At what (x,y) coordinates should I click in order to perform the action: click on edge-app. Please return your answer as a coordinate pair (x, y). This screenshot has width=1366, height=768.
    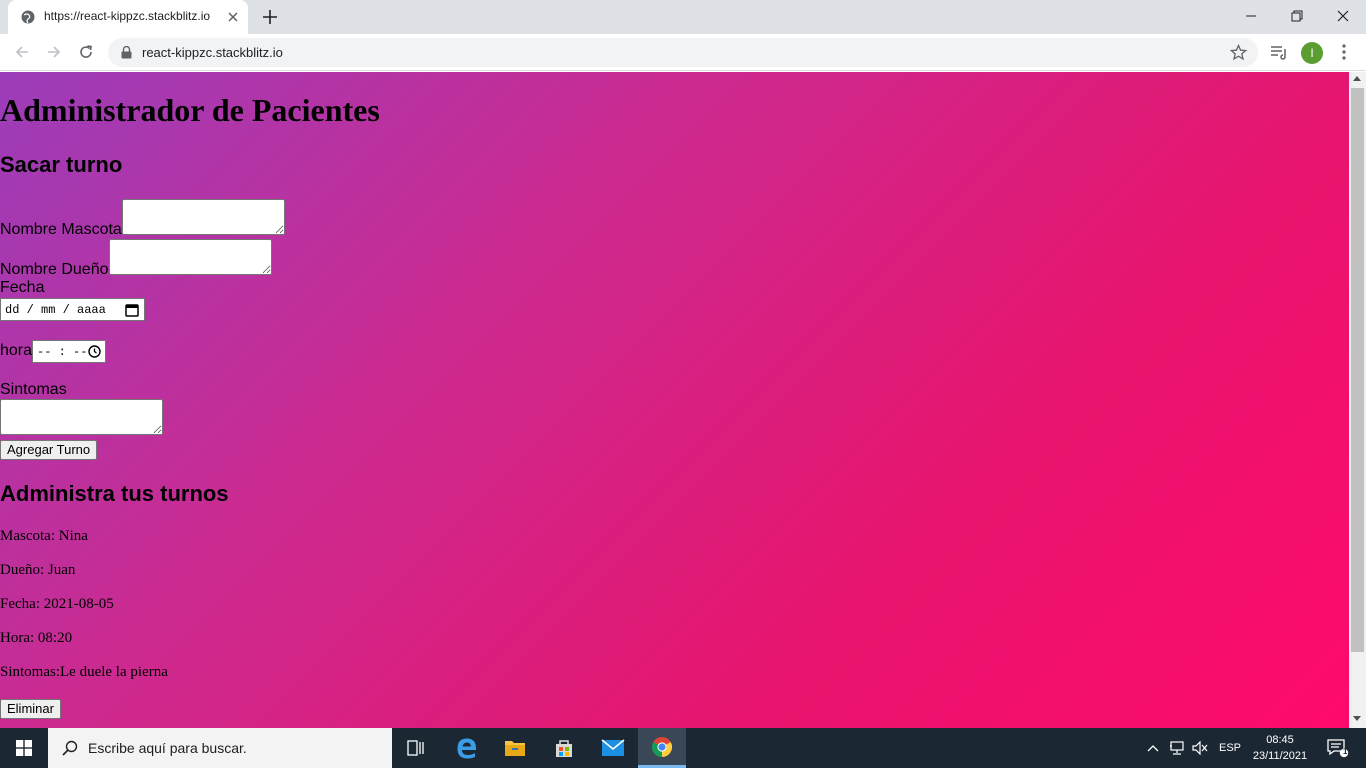
    Looking at the image, I should click on (467, 748).